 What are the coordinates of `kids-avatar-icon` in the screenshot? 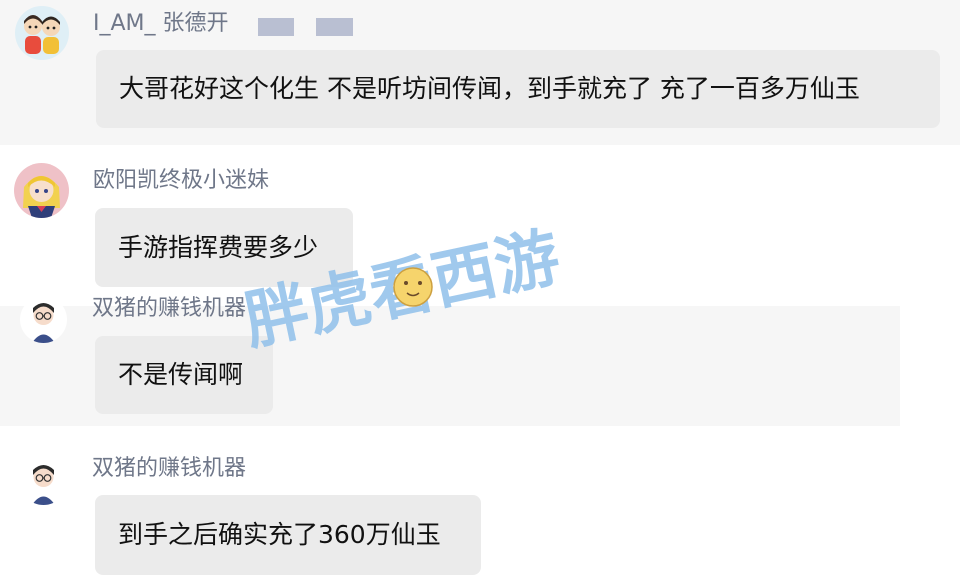 It's located at (42, 33).